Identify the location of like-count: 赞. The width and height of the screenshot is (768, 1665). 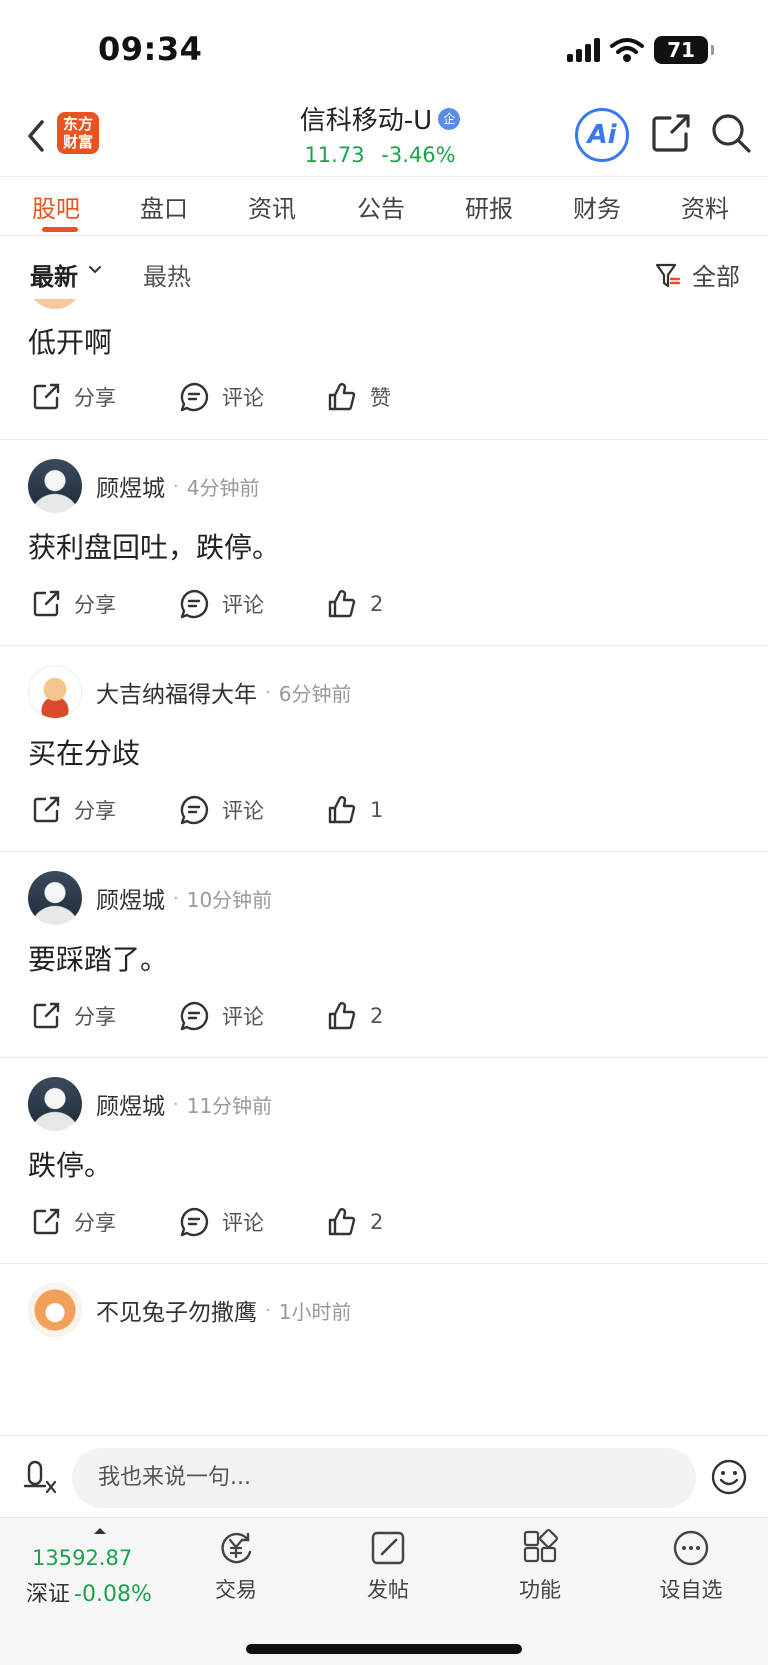
(380, 398).